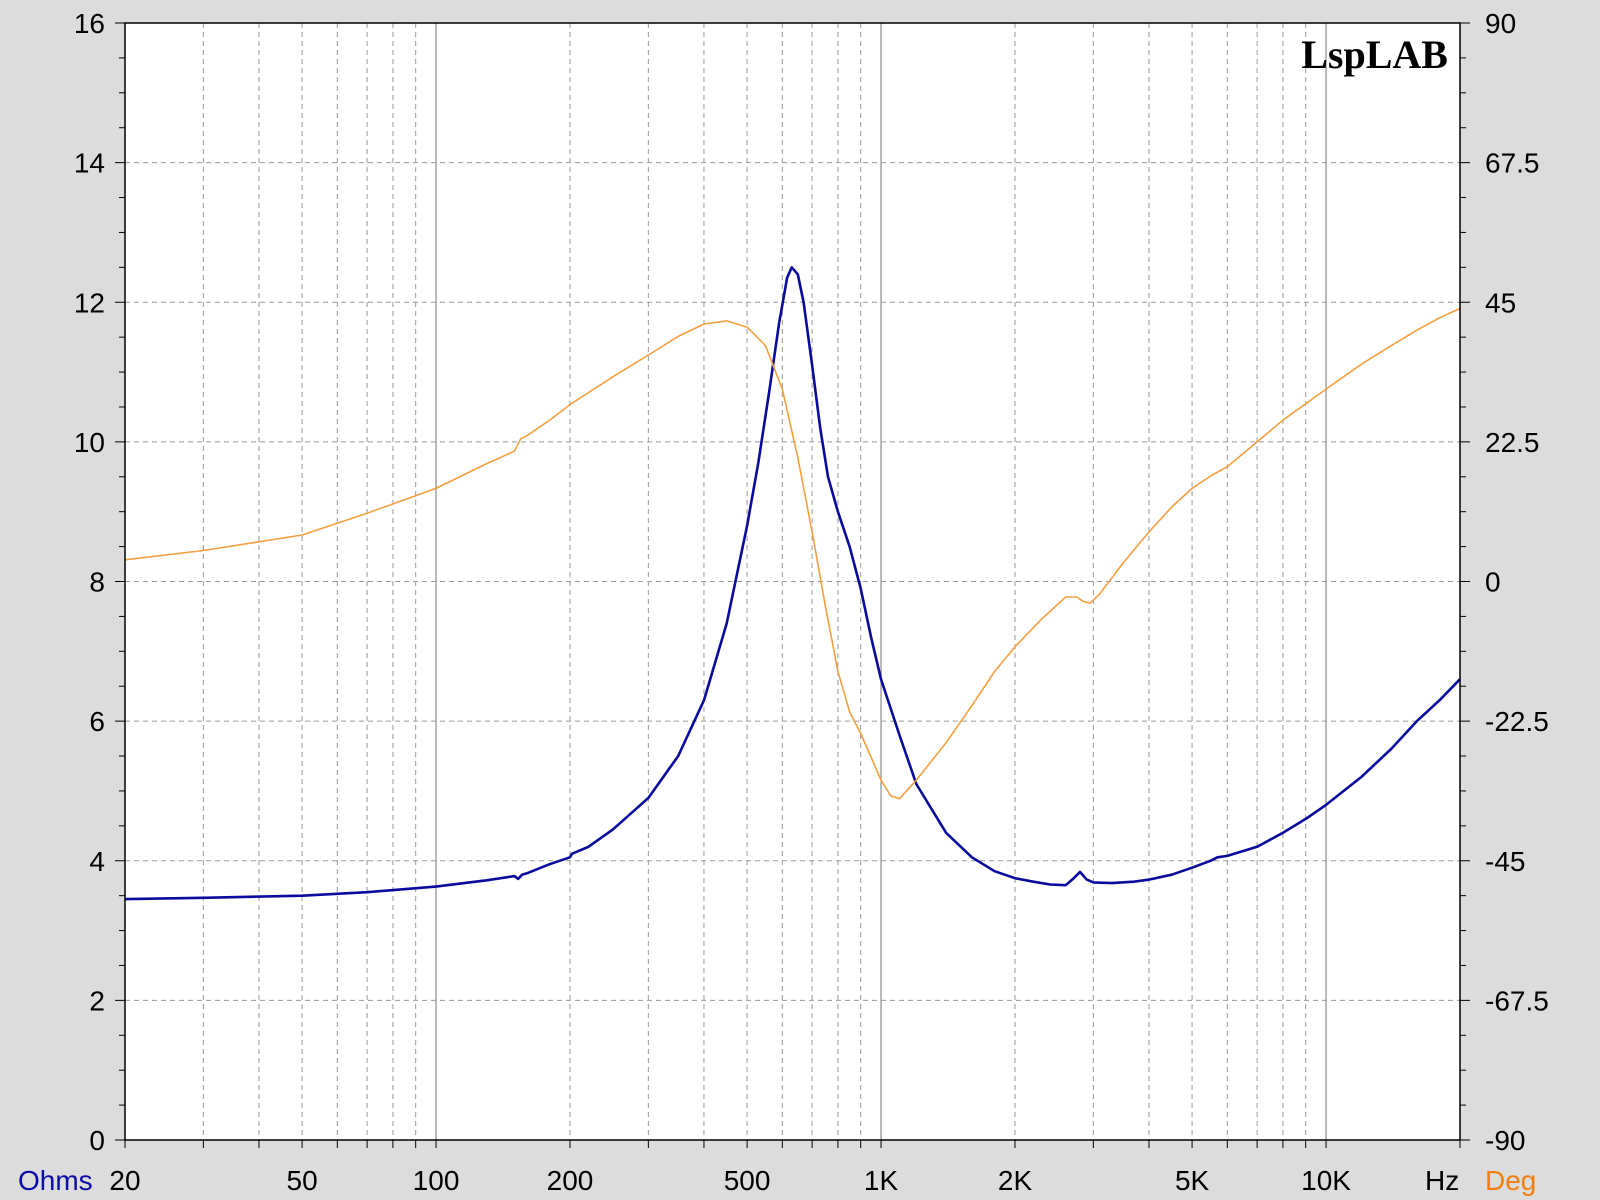  Describe the element at coordinates (89, 23) in the screenshot. I see `left-y-tick-label: 16` at that location.